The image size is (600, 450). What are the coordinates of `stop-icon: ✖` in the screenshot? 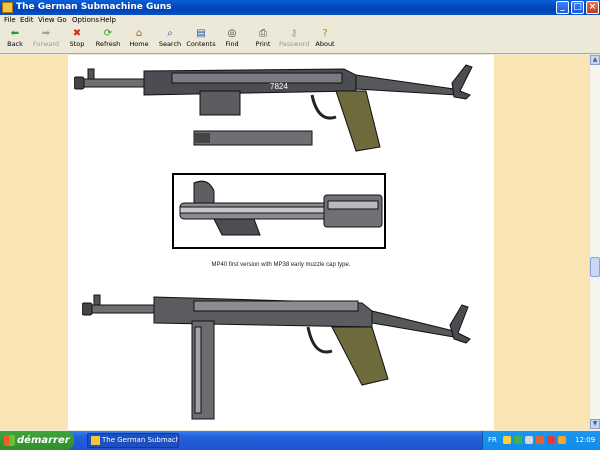 It's located at (77, 33).